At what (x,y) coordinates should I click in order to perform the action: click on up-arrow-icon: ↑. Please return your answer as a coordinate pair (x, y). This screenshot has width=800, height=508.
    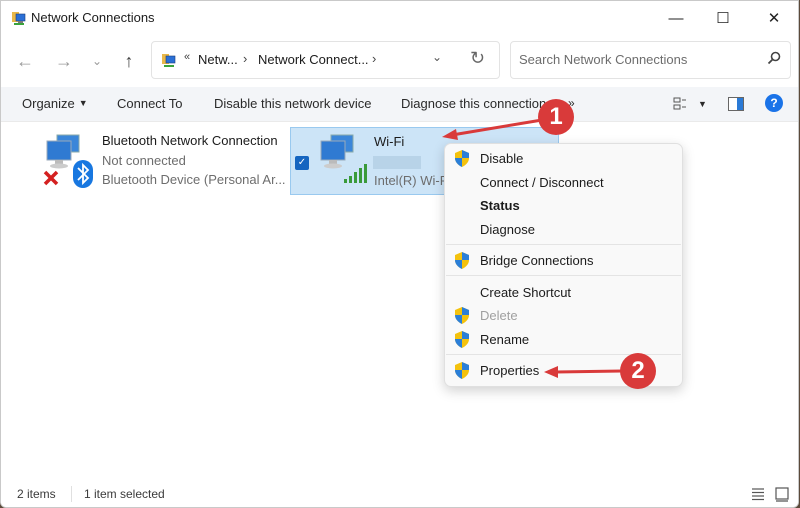
    Looking at the image, I should click on (129, 60).